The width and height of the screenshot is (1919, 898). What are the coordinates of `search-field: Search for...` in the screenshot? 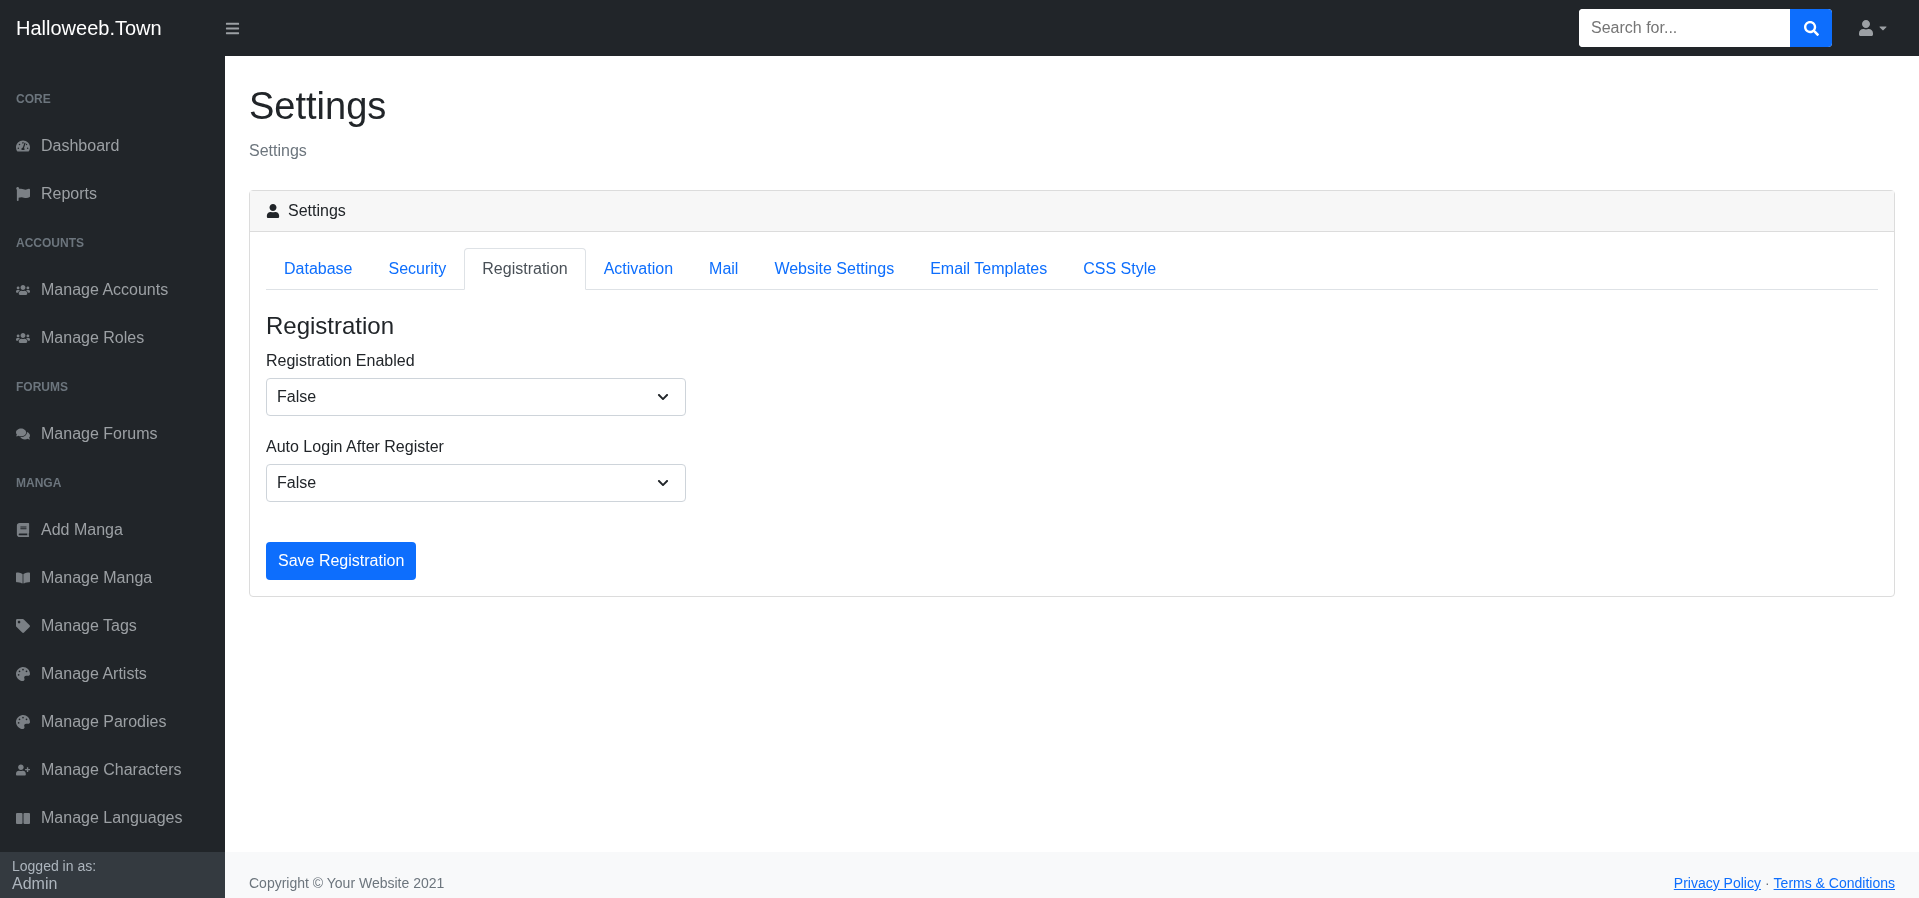 It's located at (1705, 28).